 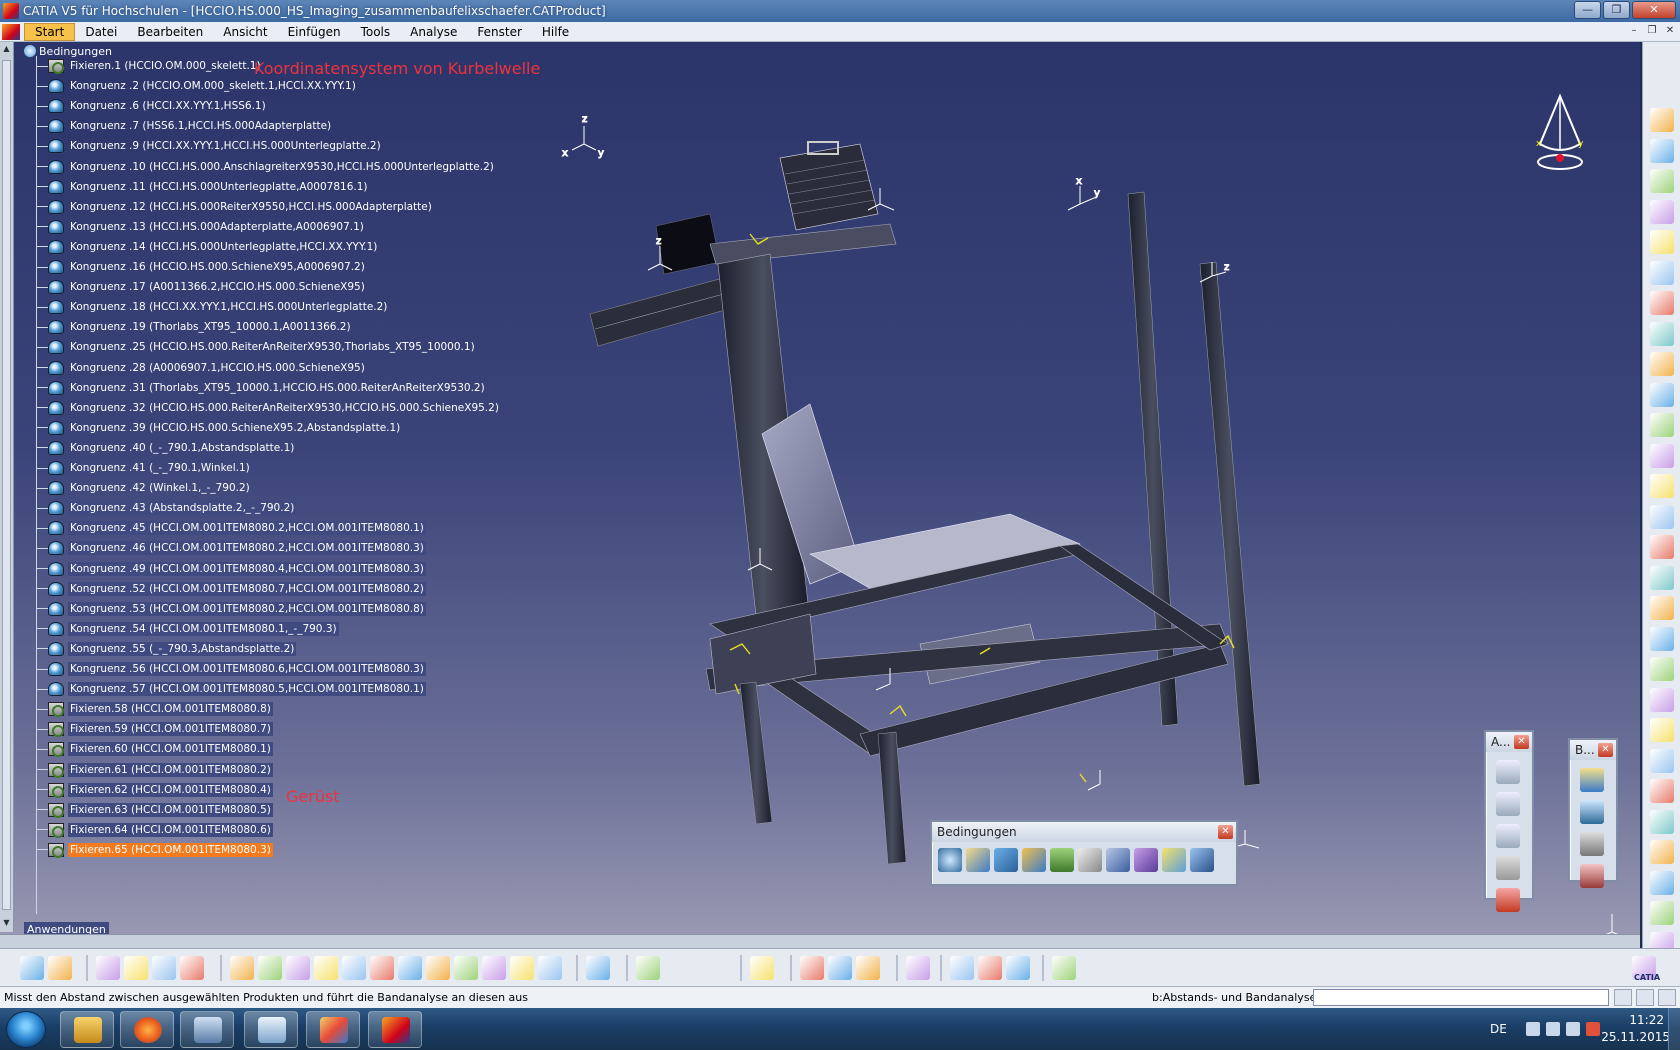 I want to click on tree-item: Fixieren.58 (HCCI.OM.001ITEM8080.8), so click(x=154, y=709).